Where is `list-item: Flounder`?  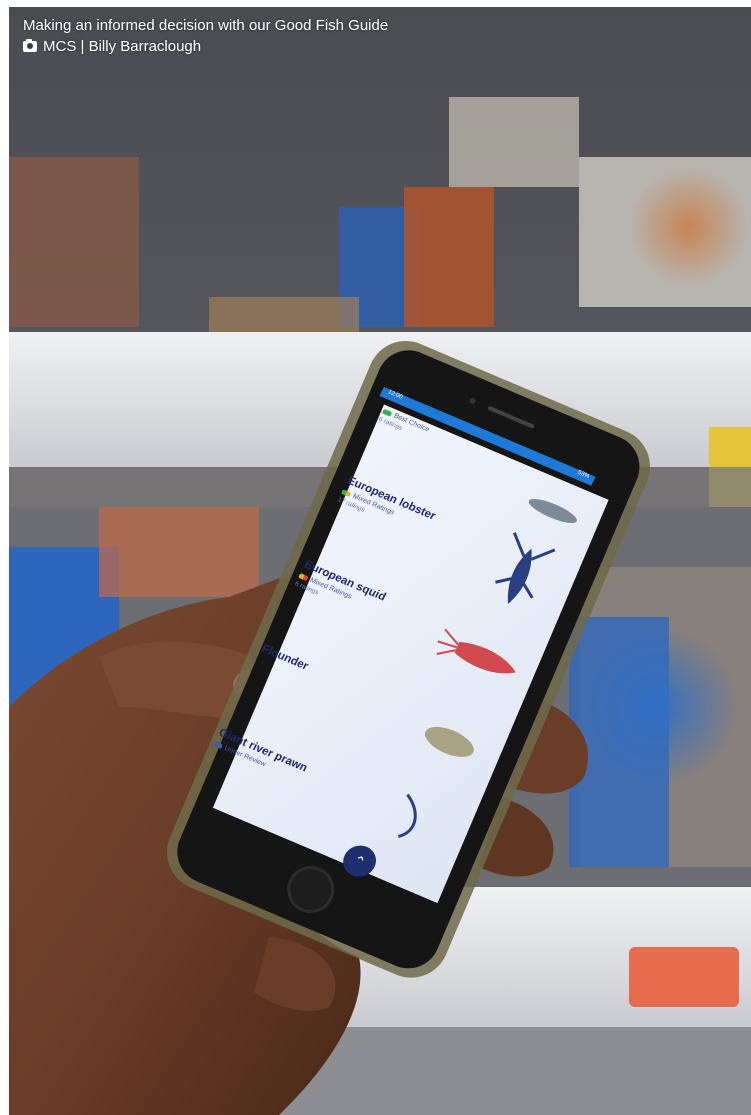
list-item: Flounder is located at coordinates (360, 690).